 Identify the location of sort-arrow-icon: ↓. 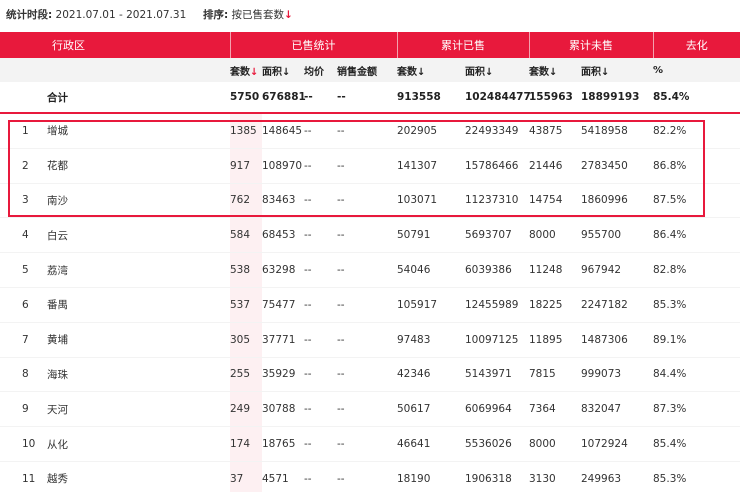
(288, 15).